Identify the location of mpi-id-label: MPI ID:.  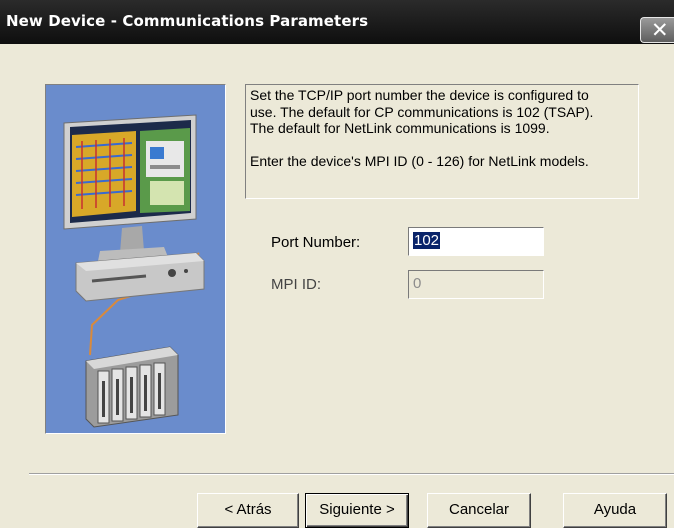
(296, 284).